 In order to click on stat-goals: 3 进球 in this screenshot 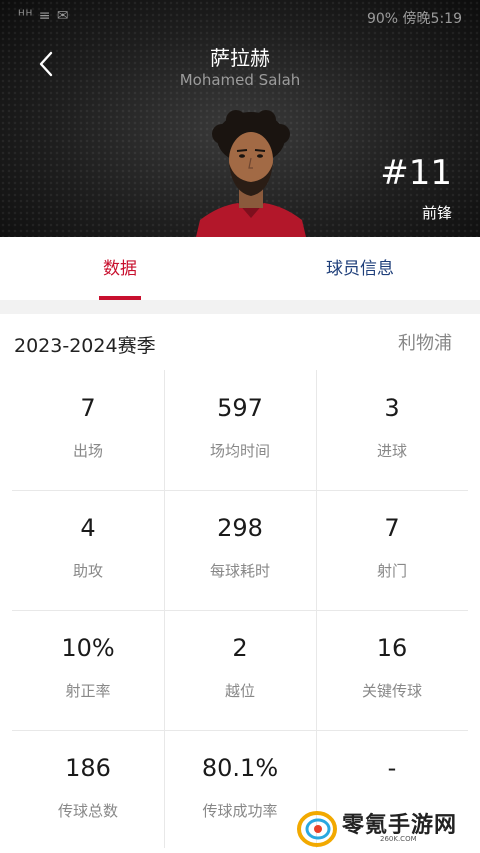, I will do `click(392, 430)`.